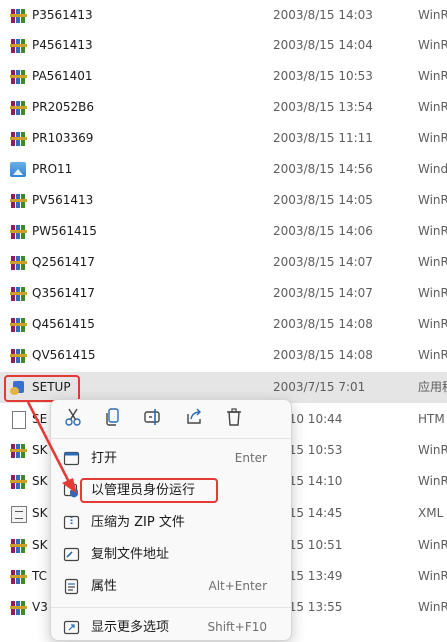  I want to click on file-date: 2003/8/15 13:54, so click(323, 107).